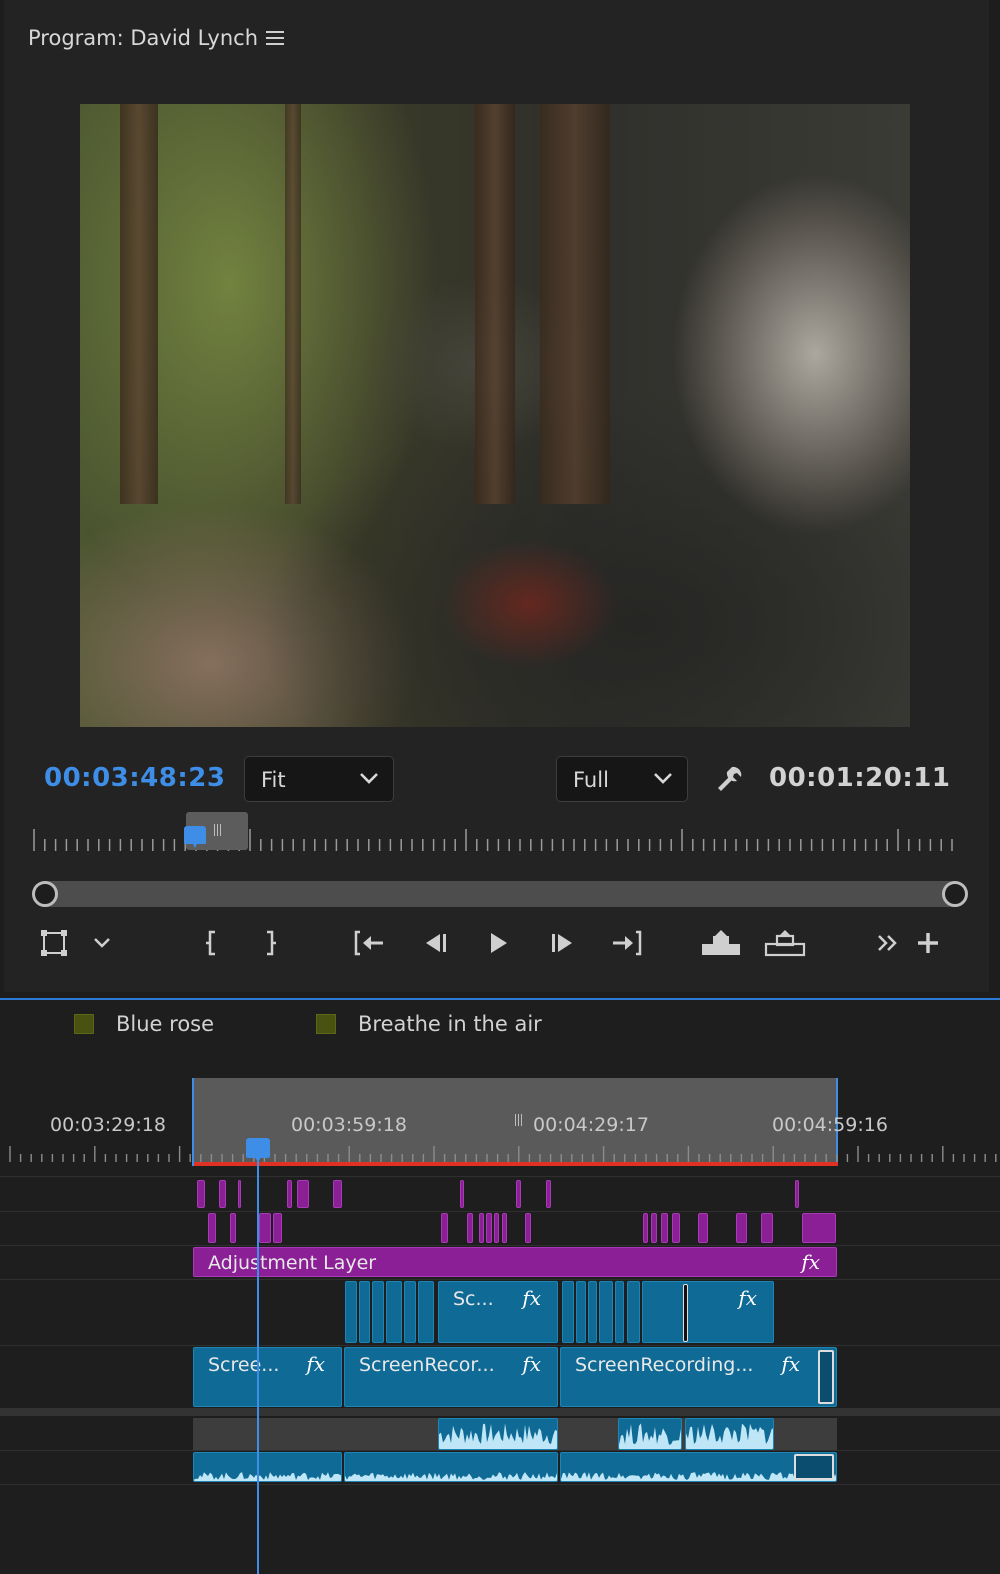  I want to click on step-forward-icon, so click(562, 943).